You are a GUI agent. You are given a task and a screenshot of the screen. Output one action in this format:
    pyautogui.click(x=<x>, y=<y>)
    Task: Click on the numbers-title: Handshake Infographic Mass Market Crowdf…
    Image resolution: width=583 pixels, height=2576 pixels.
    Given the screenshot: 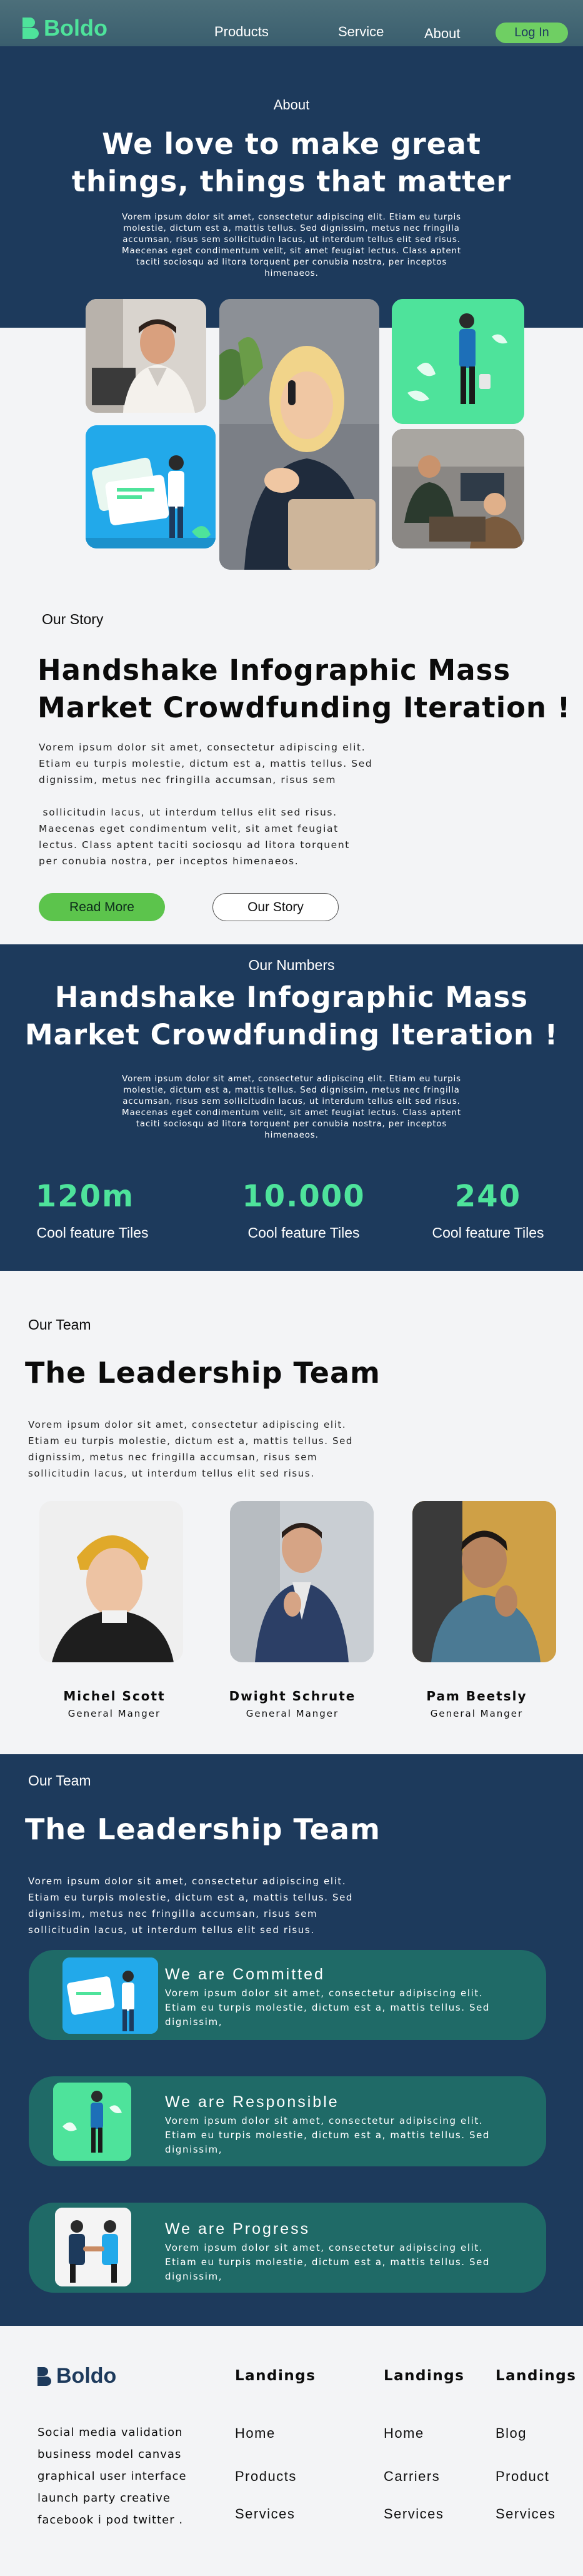 What is the action you would take?
    pyautogui.click(x=291, y=1016)
    